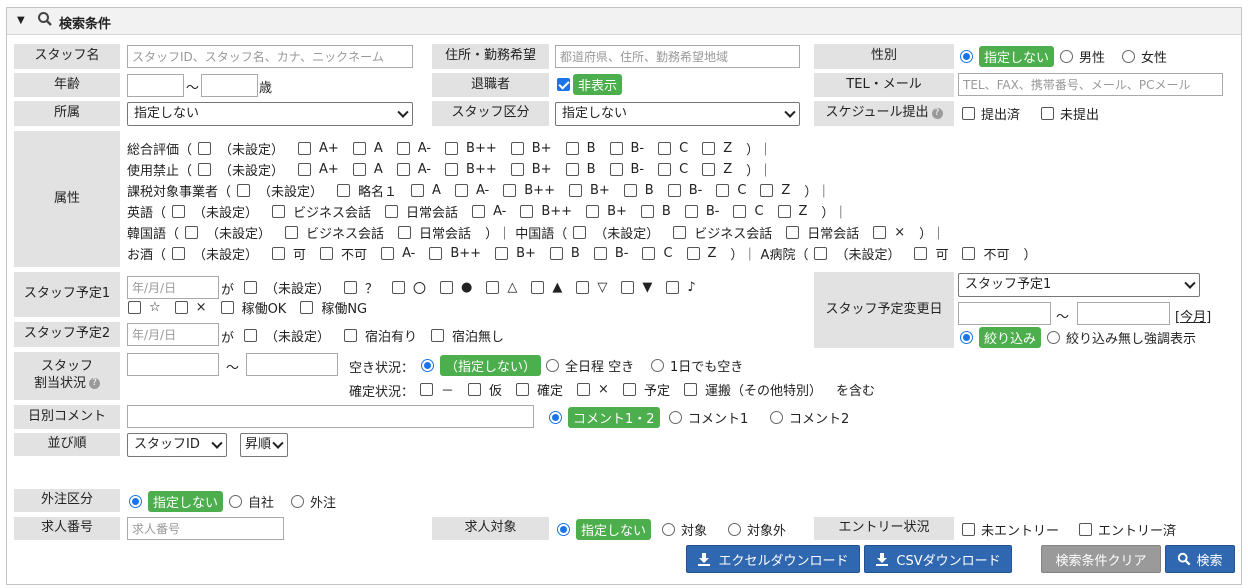 This screenshot has width=1248, height=588. Describe the element at coordinates (546, 287) in the screenshot. I see `staff-plan1-checkbox: ▲` at that location.